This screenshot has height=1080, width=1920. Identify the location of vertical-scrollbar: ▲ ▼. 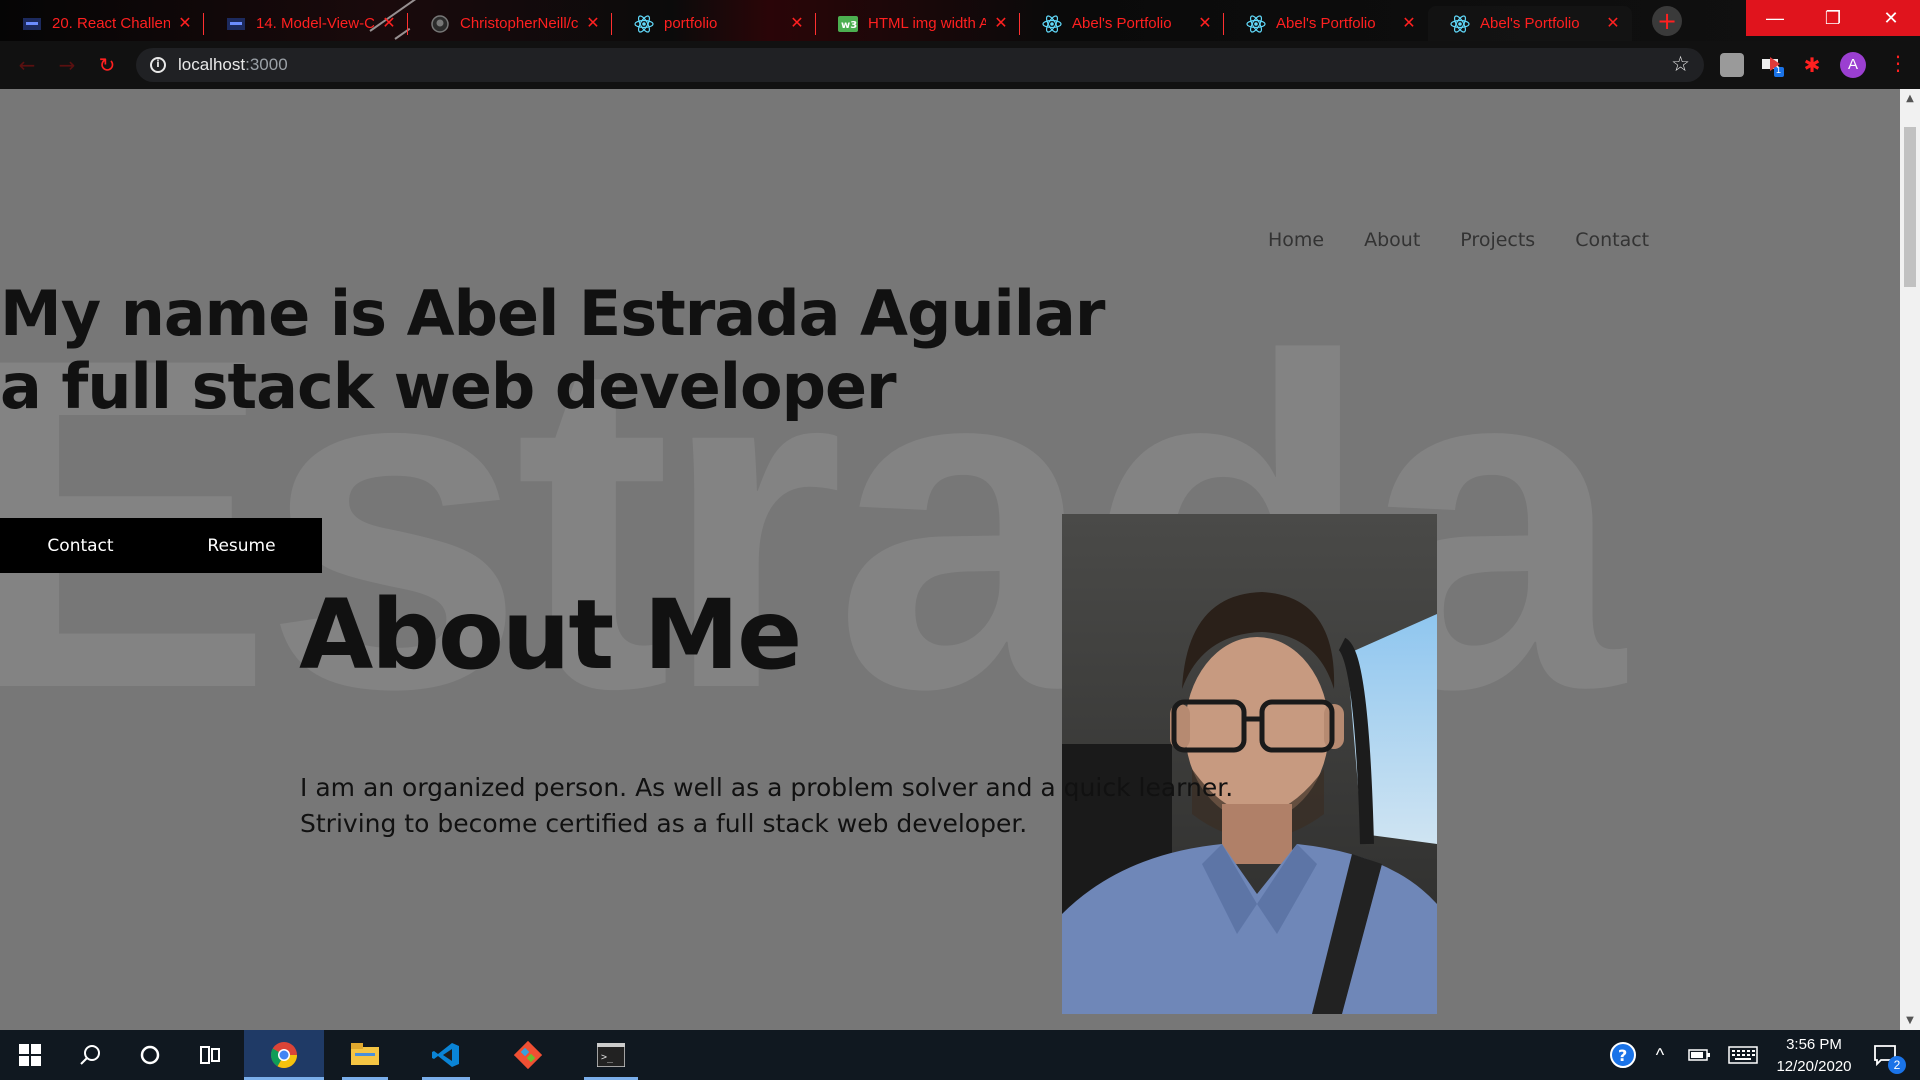
(1910, 559).